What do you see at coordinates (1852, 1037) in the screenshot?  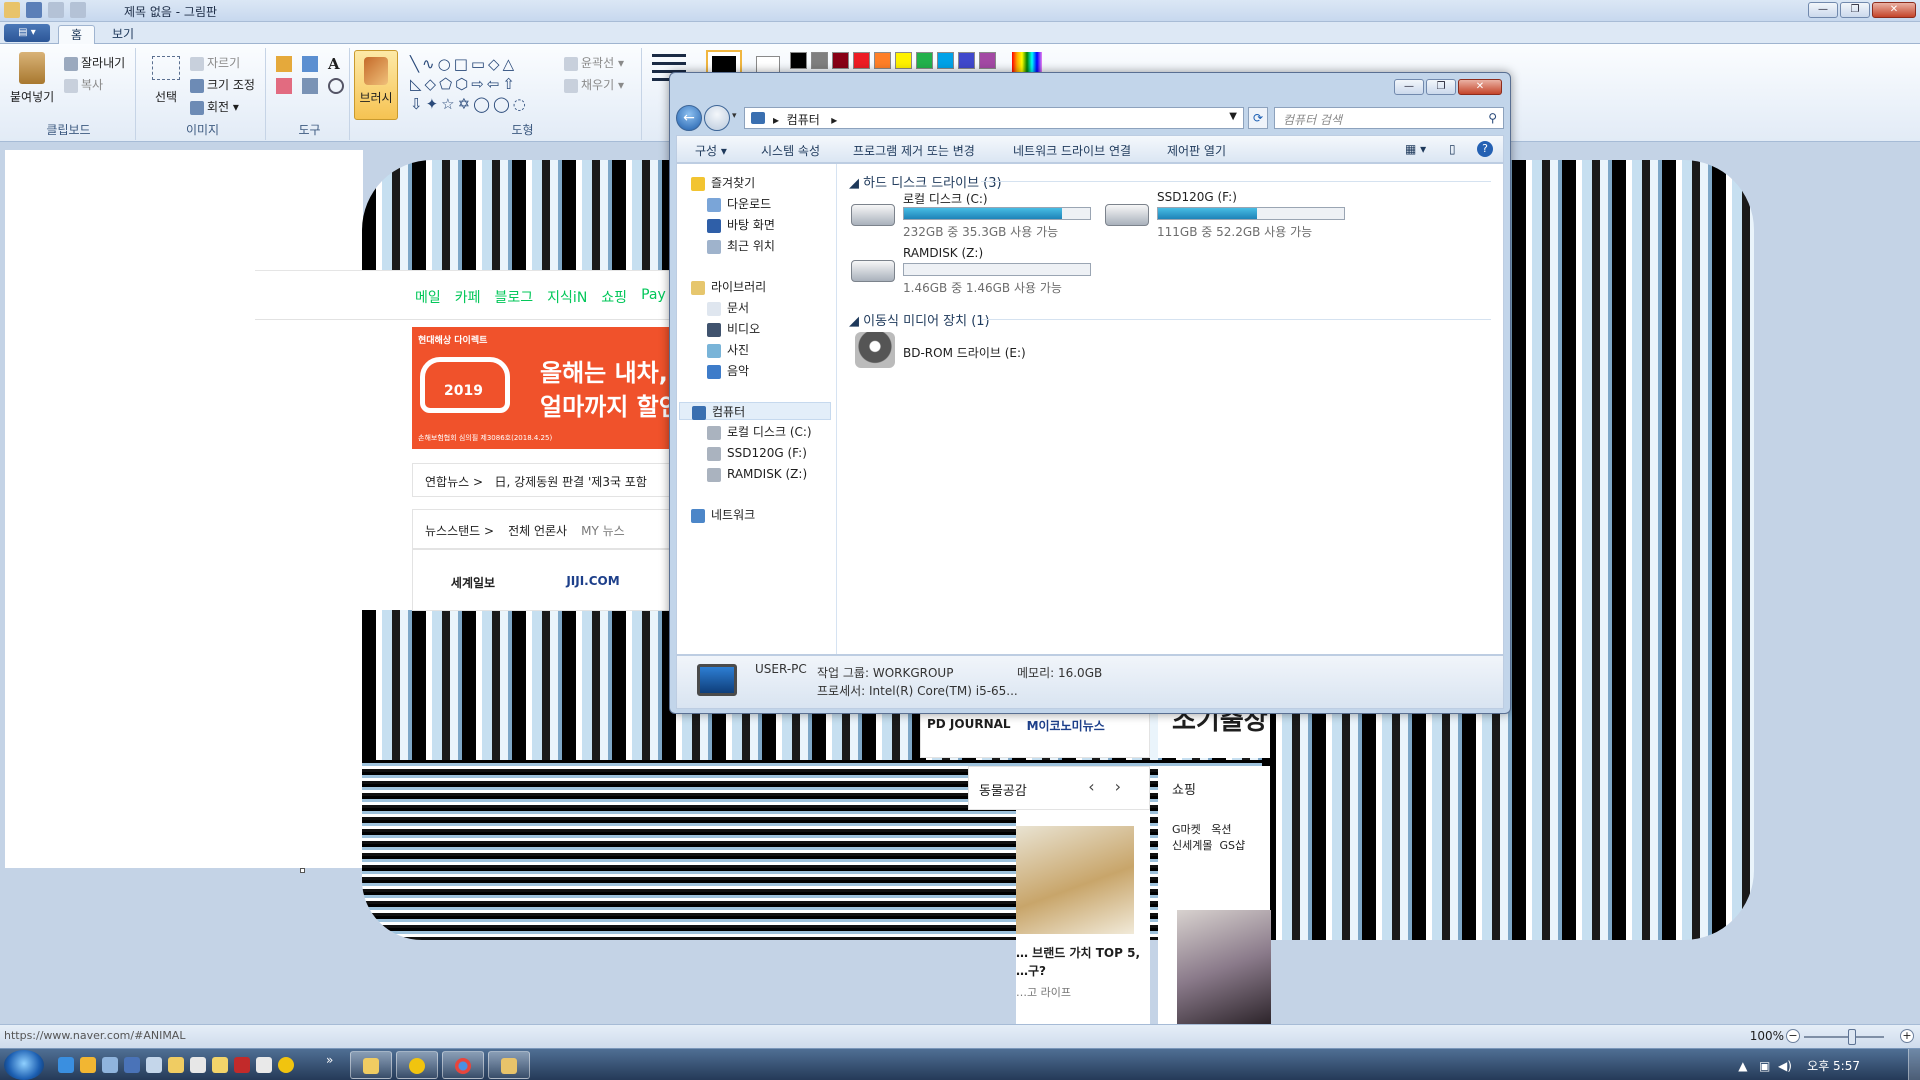 I see `zoom-slider-thumb` at bounding box center [1852, 1037].